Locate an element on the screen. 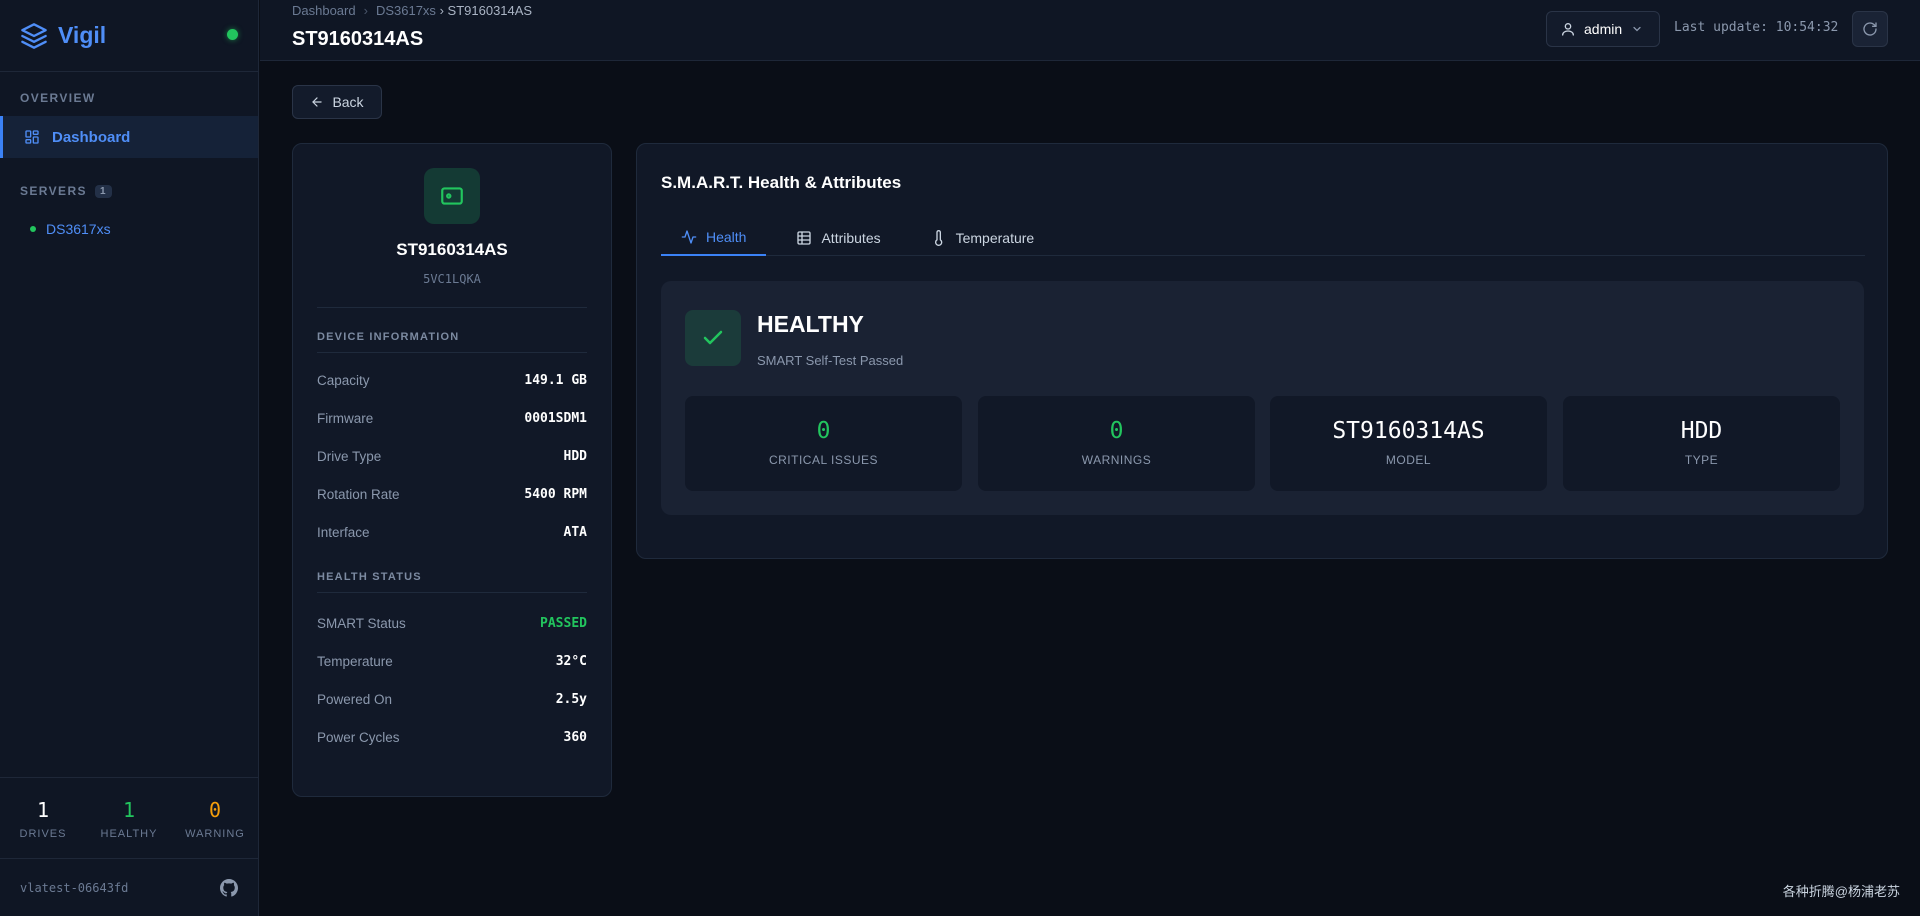 Image resolution: width=1920 pixels, height=916 pixels. dashboard-grid-icon is located at coordinates (32, 137).